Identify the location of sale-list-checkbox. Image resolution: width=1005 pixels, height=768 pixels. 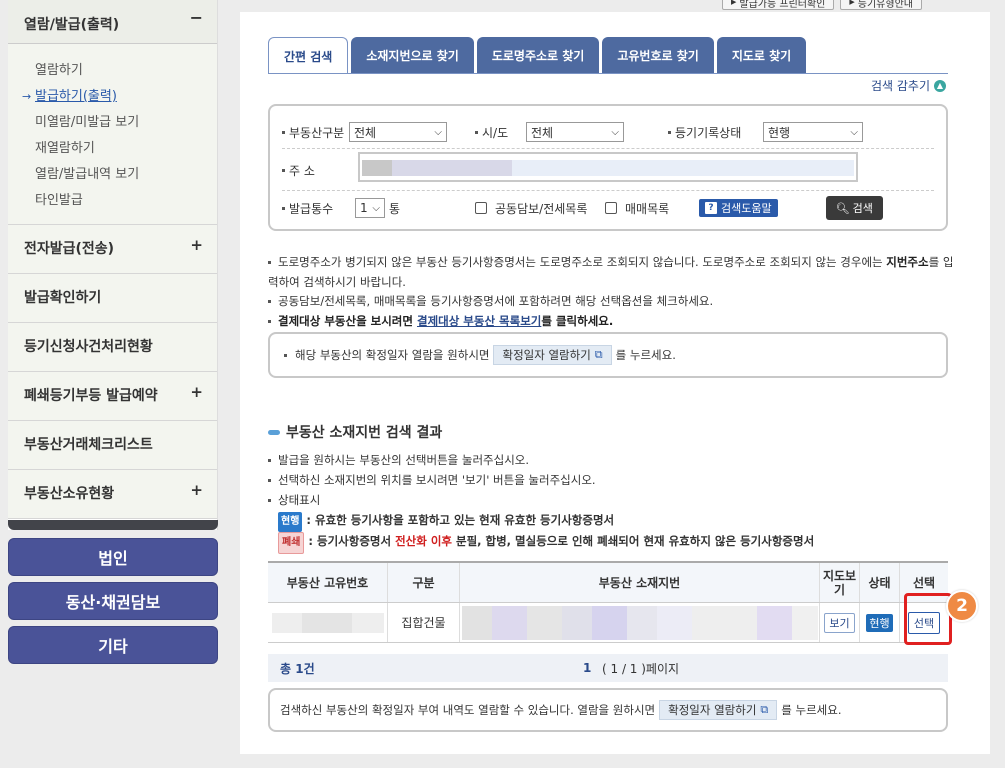
(611, 208).